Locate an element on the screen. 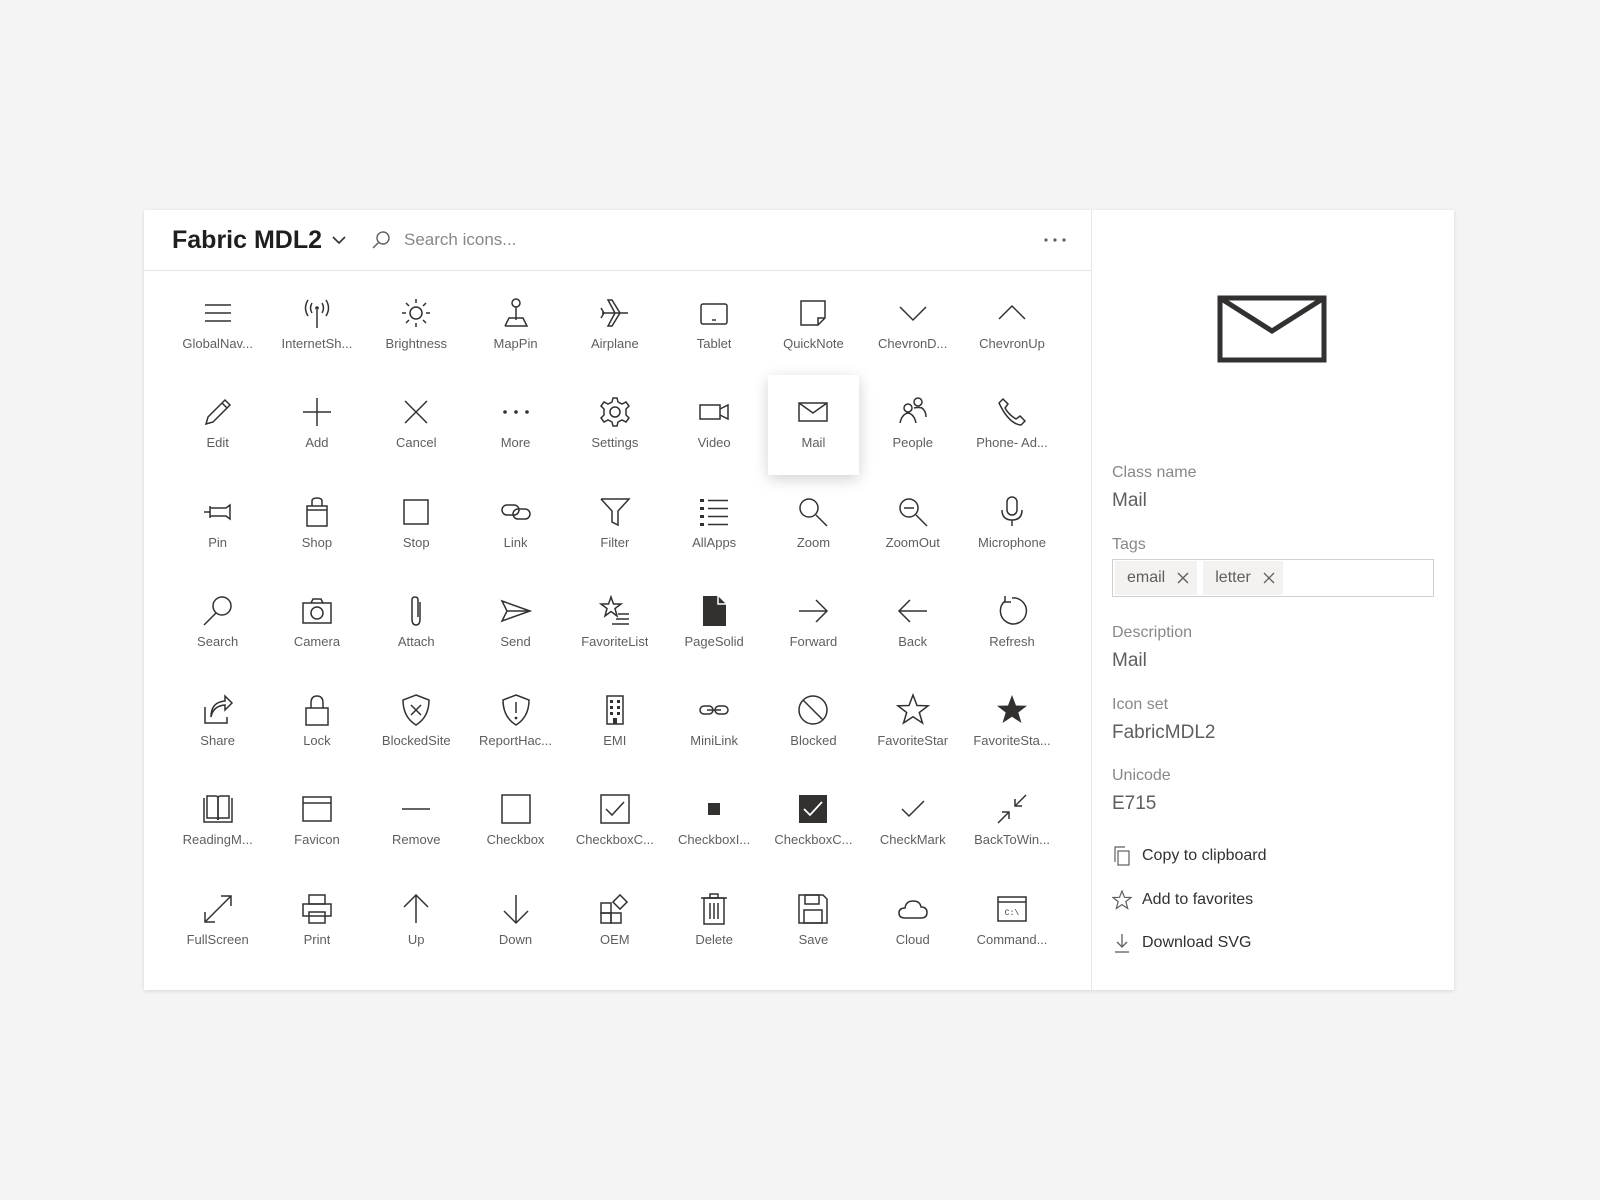 The width and height of the screenshot is (1600, 1200). icon-tile: People is located at coordinates (912, 430).